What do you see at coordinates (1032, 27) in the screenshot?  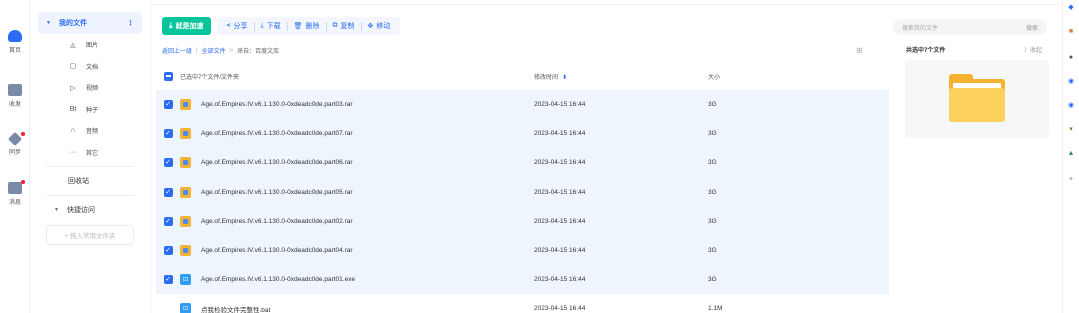 I see `search-button: 搜索` at bounding box center [1032, 27].